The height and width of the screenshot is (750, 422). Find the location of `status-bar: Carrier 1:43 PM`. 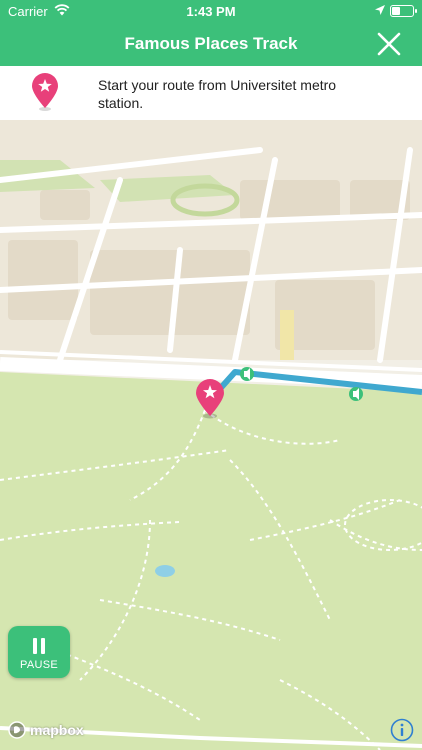

status-bar: Carrier 1:43 PM is located at coordinates (211, 11).